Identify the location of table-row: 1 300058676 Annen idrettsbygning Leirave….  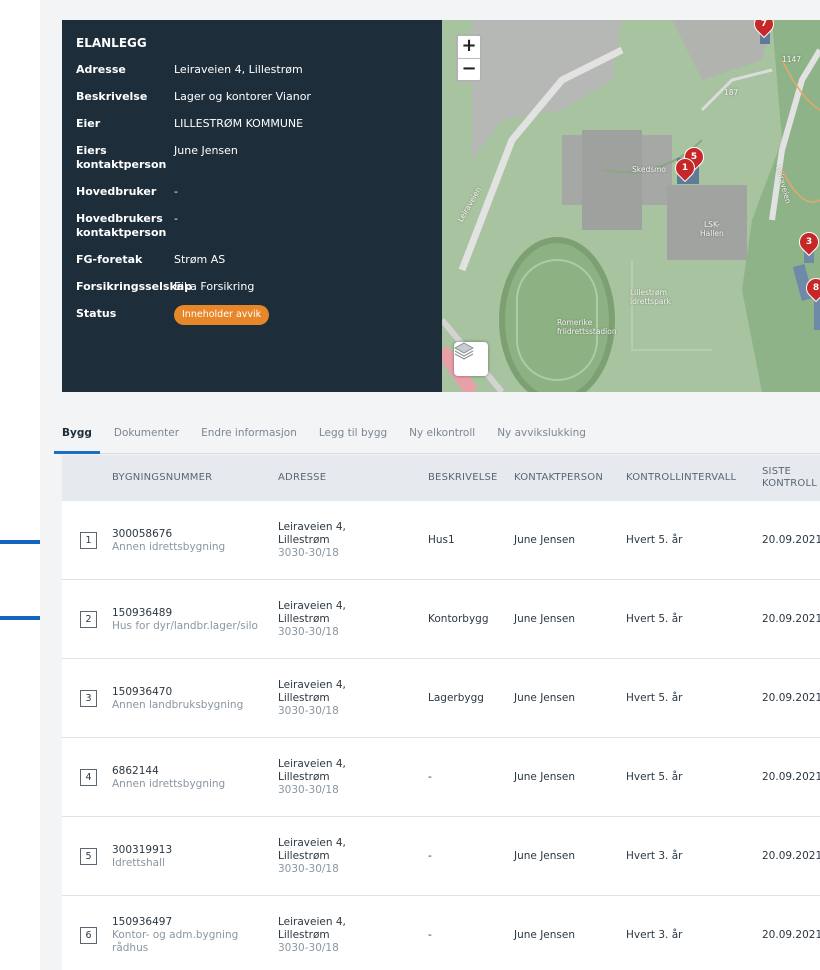
(441, 540).